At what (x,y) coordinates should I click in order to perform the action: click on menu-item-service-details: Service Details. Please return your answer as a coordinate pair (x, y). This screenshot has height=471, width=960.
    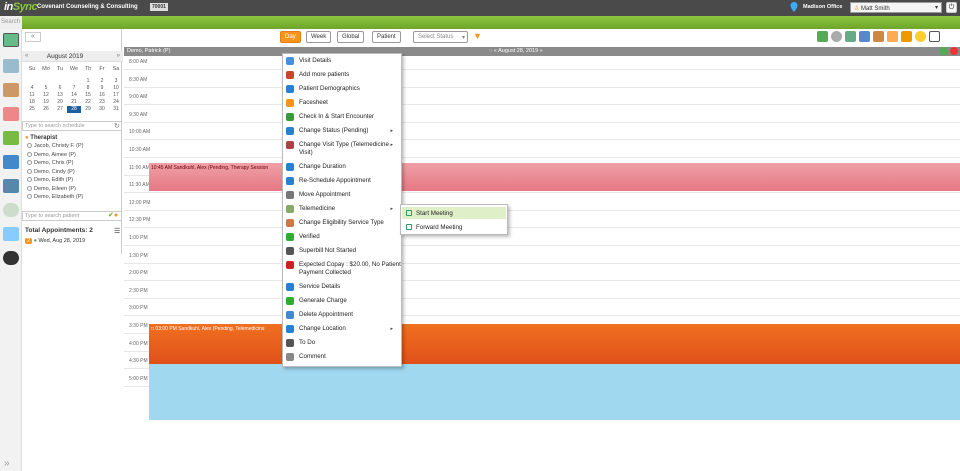
    Looking at the image, I should click on (342, 287).